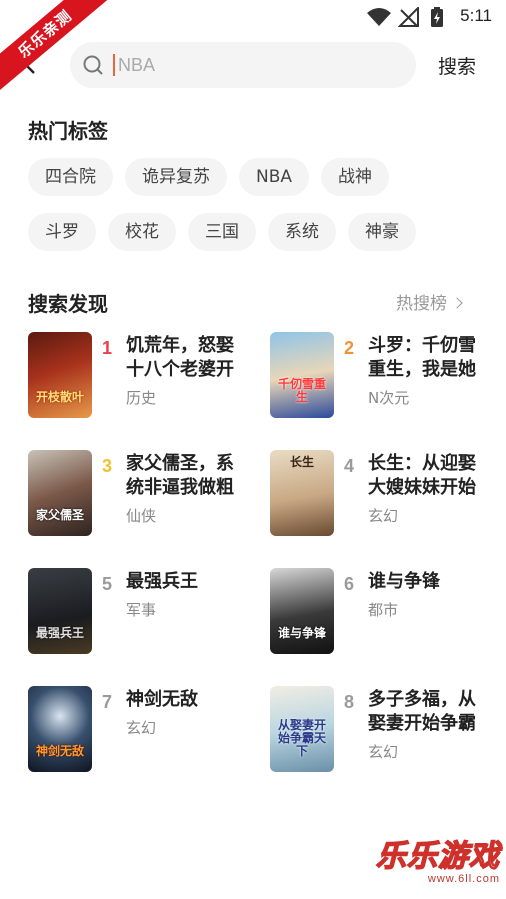  I want to click on tag-chip: 校花, so click(142, 232).